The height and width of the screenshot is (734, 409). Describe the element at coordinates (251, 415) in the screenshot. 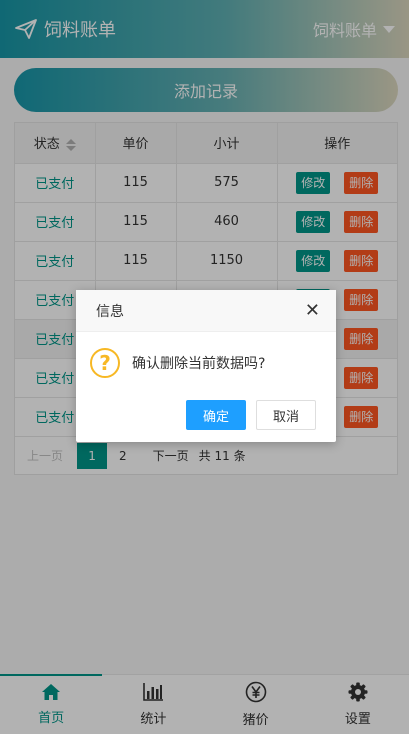

I see `dialog-buttons: 确定 取消` at that location.